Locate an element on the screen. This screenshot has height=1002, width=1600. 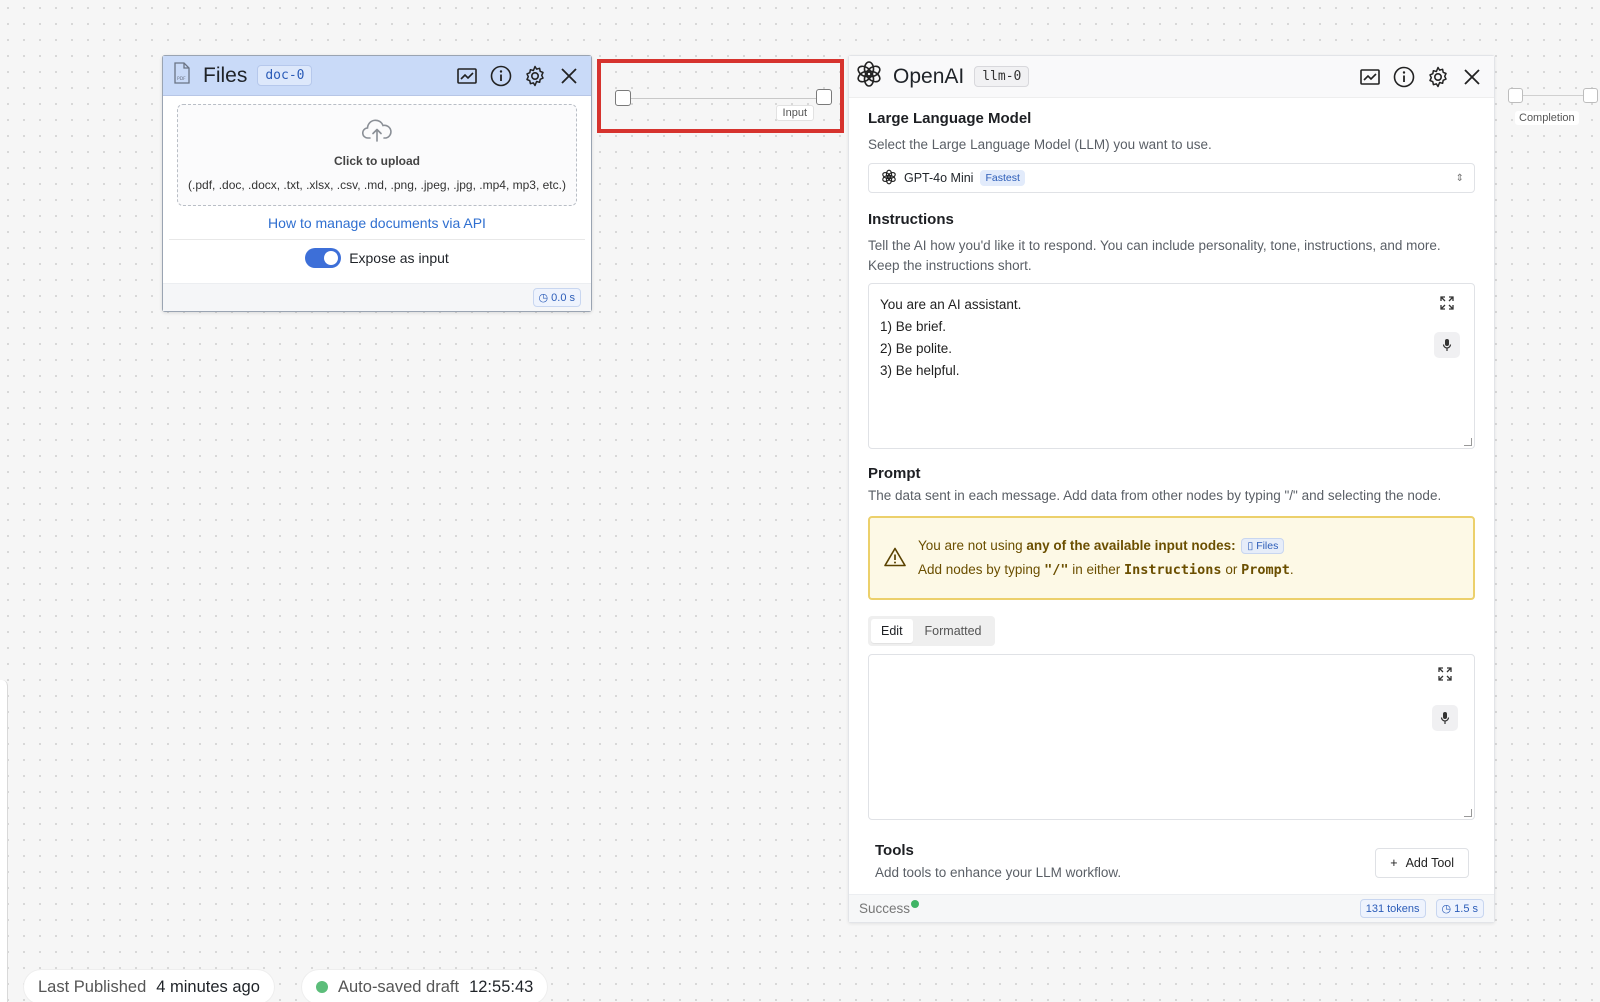
model-section-title: Large Language Model is located at coordinates (950, 118).